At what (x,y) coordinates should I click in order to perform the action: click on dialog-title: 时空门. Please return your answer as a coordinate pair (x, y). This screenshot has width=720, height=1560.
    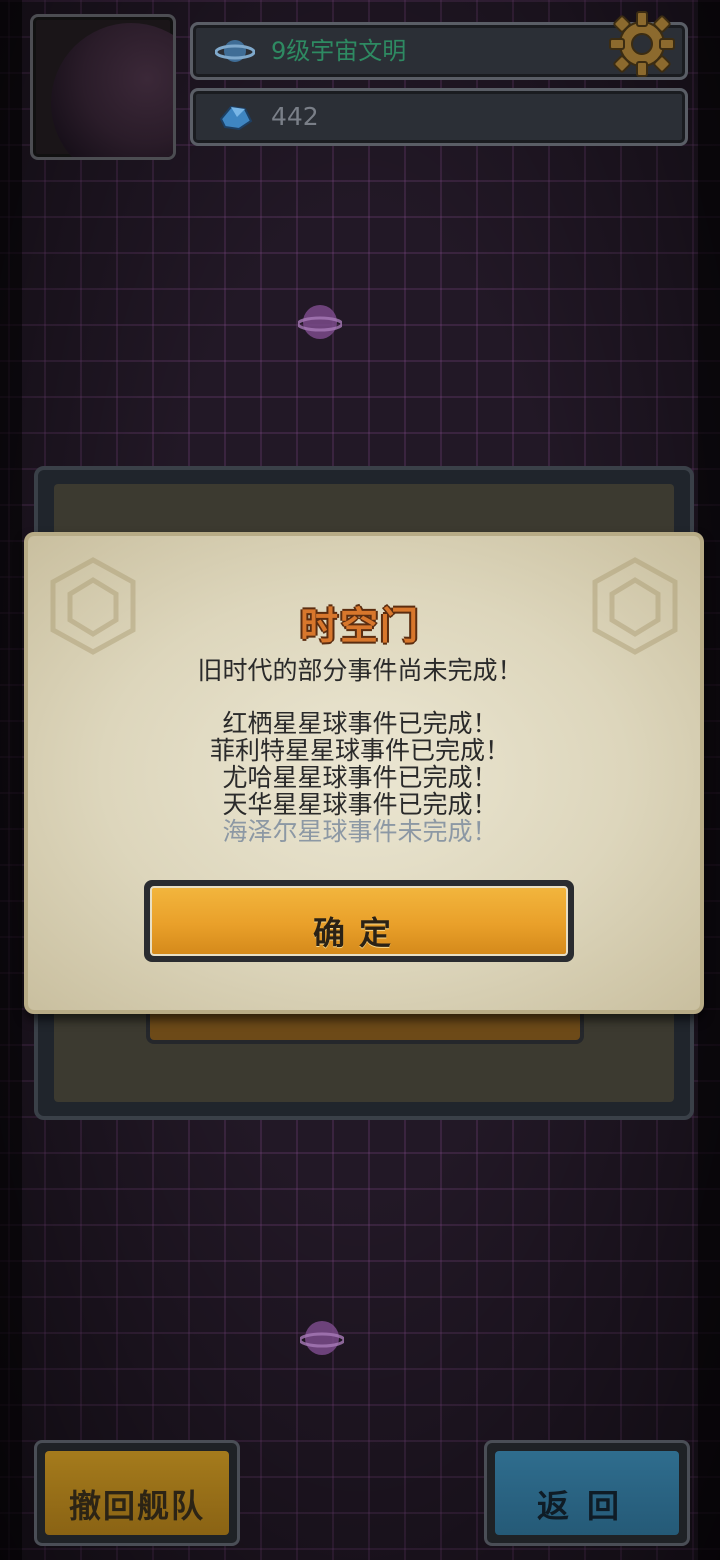
    Looking at the image, I should click on (359, 626).